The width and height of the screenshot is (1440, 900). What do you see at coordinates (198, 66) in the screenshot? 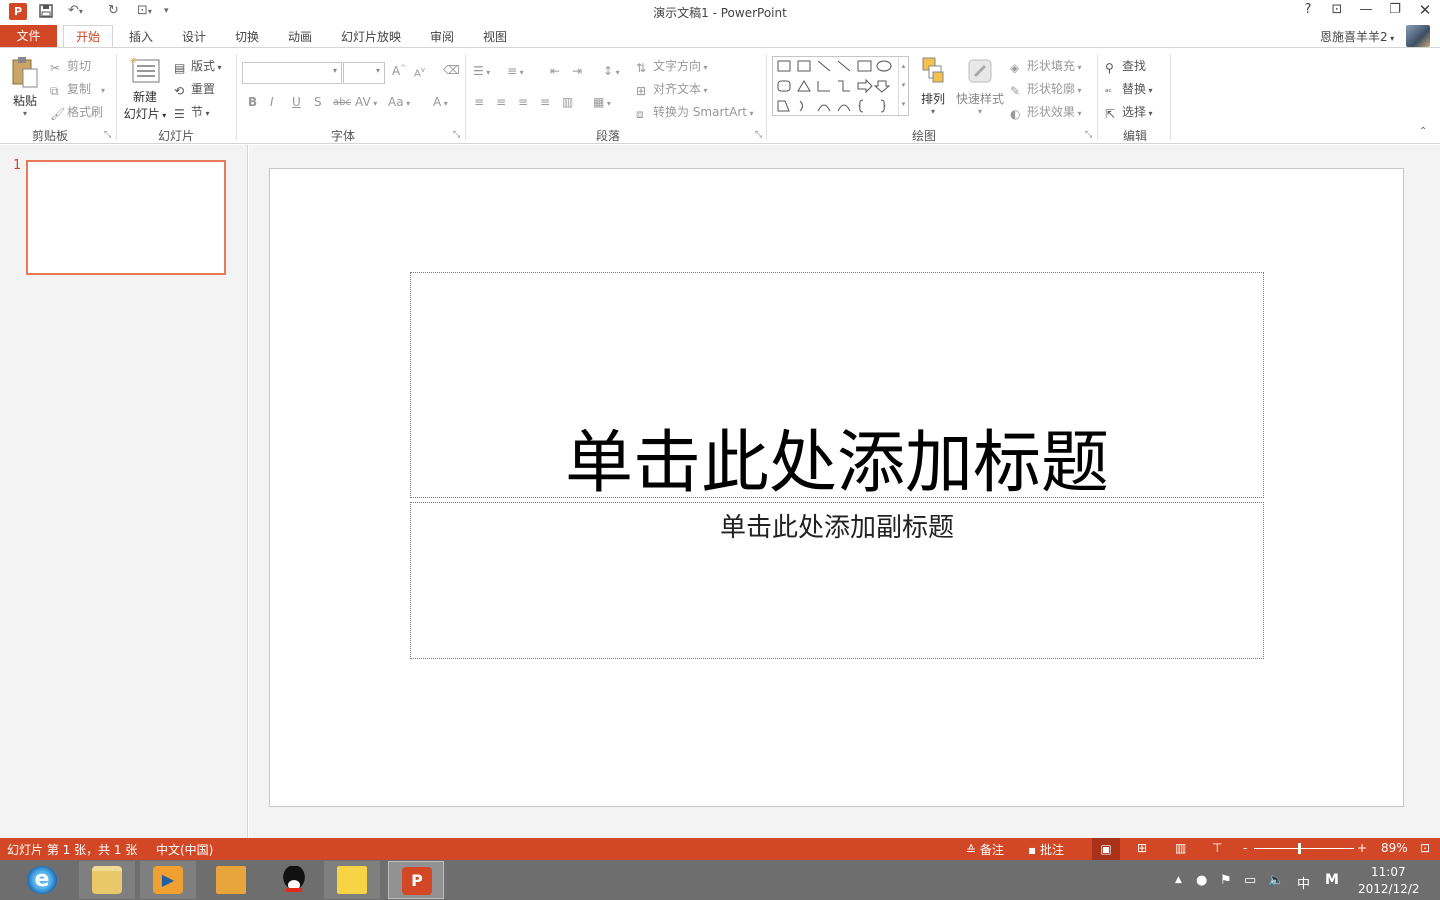
I see `layout-button: ▤ 版式 ▾` at bounding box center [198, 66].